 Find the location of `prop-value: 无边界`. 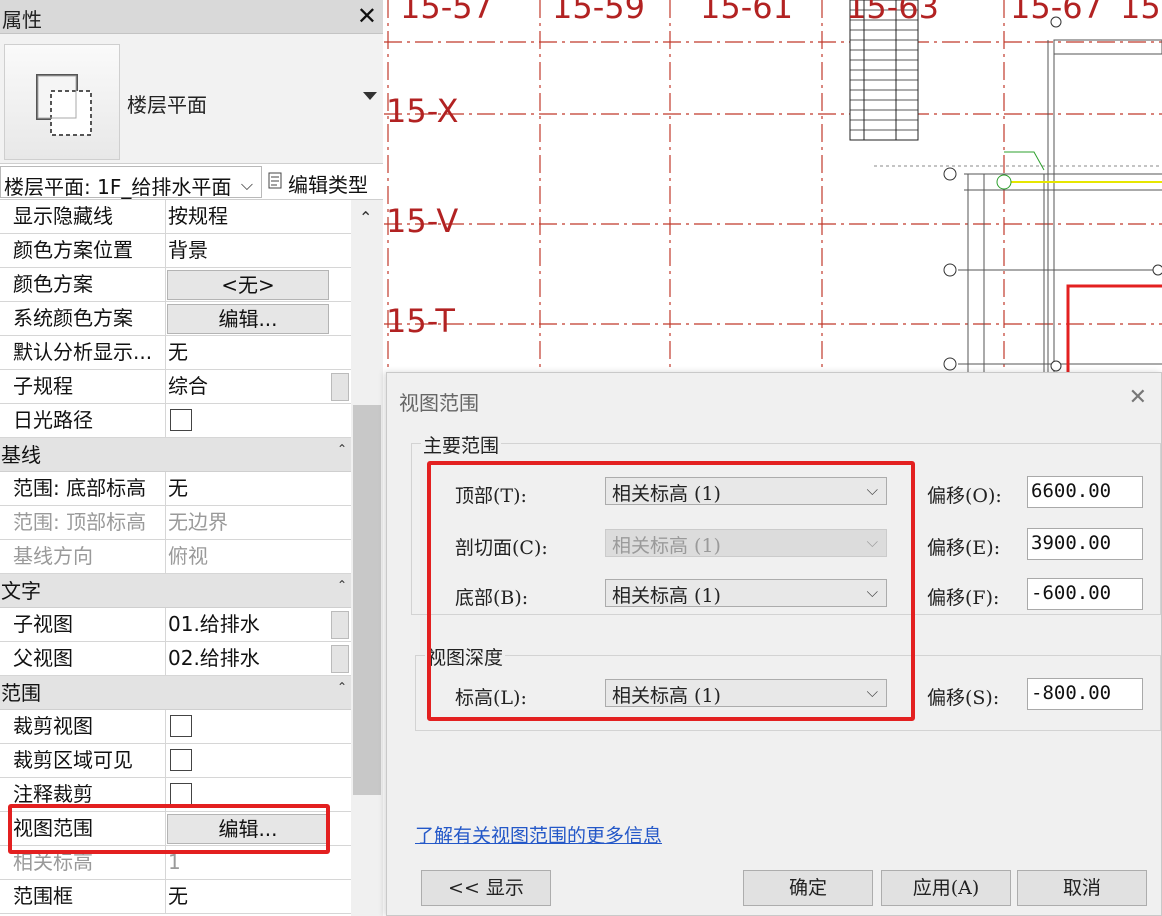

prop-value: 无边界 is located at coordinates (198, 522).